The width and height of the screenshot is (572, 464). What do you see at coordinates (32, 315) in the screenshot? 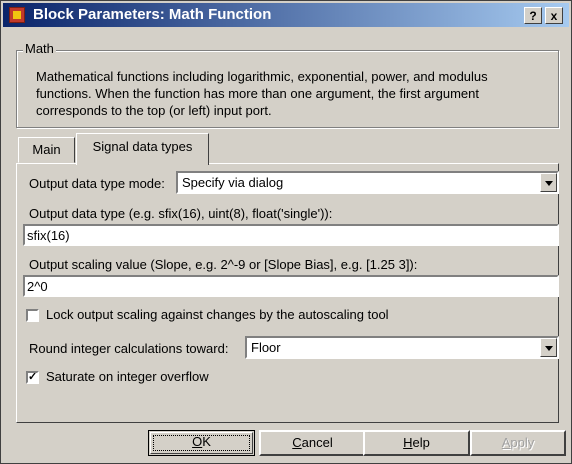
I see `lock-scaling-checkbox` at bounding box center [32, 315].